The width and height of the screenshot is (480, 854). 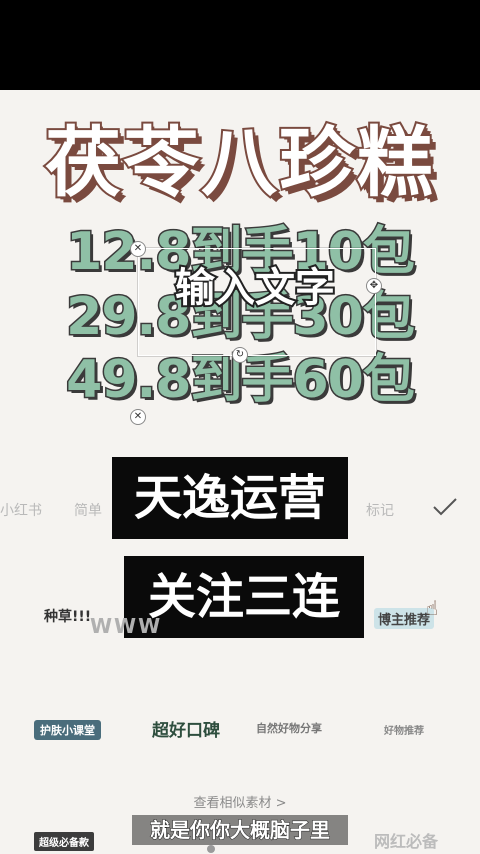 I want to click on tab-simple: 简单, so click(x=88, y=510).